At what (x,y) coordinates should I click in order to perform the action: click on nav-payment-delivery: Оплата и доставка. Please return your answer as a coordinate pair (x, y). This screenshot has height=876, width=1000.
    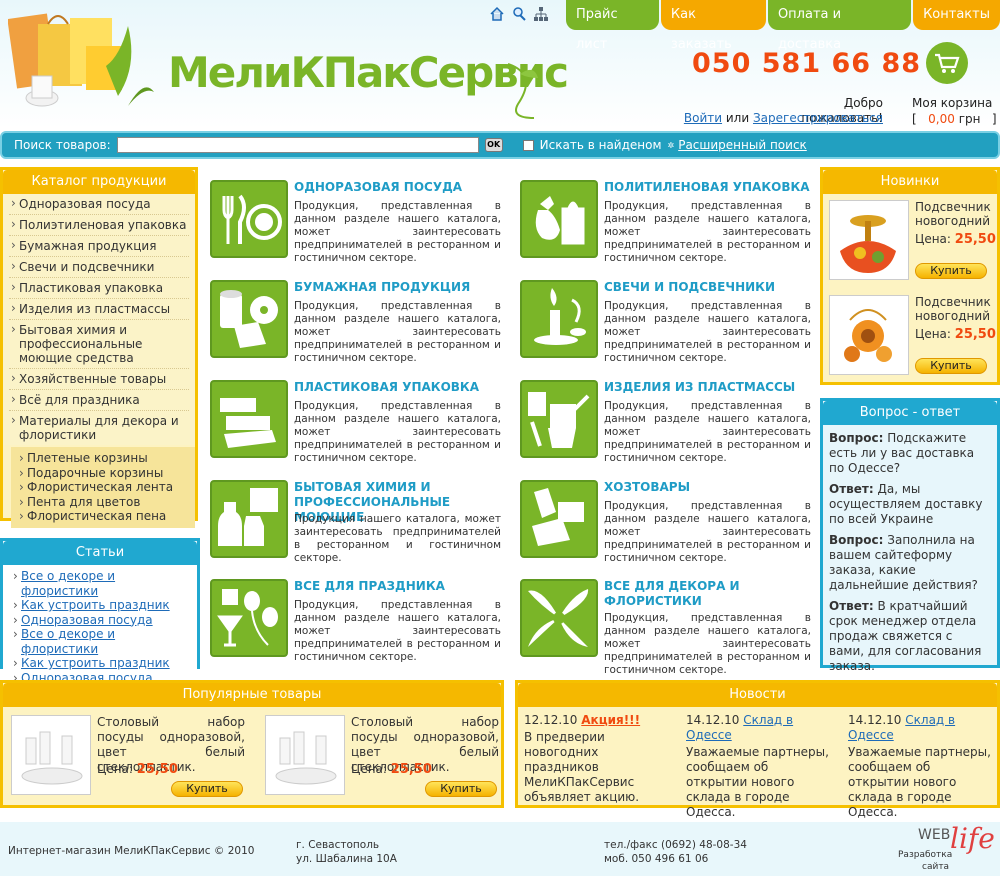
    Looking at the image, I should click on (839, 26).